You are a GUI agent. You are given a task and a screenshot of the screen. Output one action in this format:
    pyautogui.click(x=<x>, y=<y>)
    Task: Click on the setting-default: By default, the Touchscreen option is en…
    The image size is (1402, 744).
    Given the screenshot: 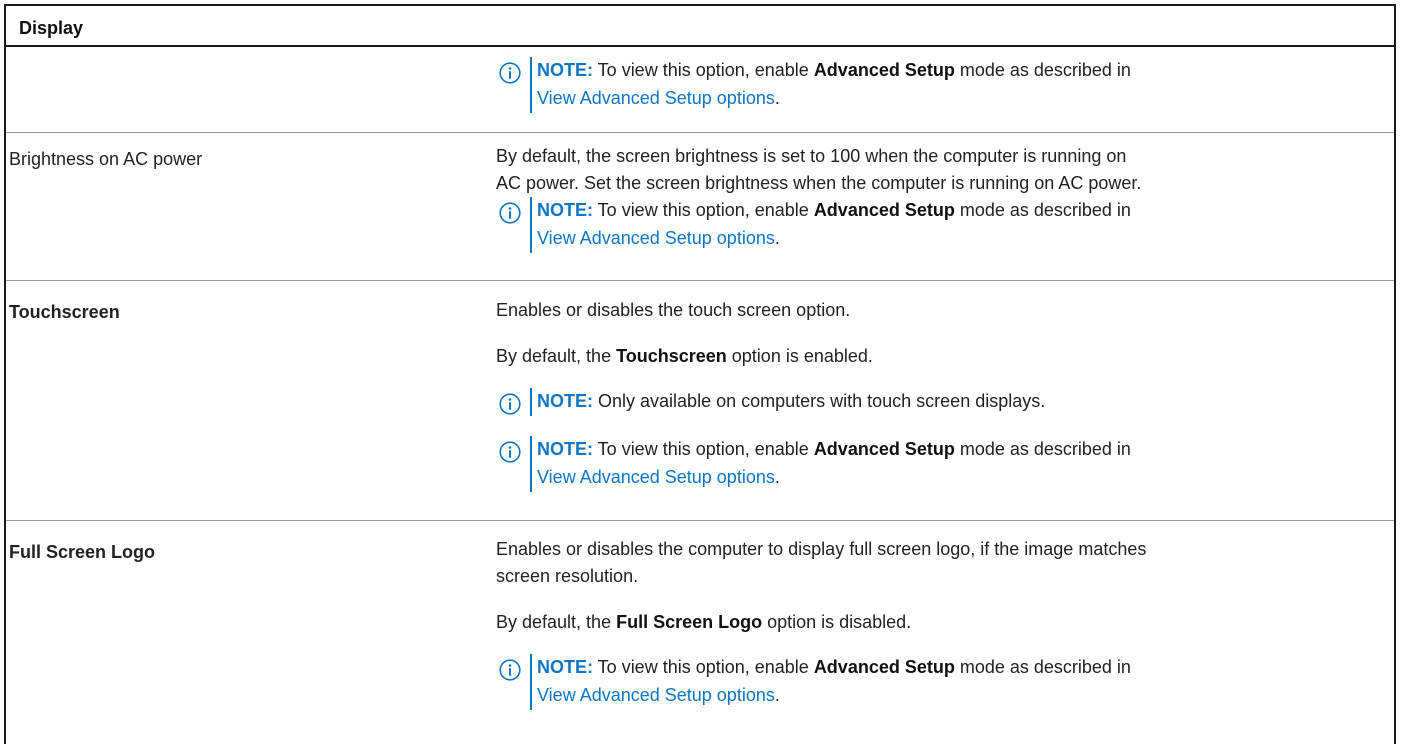 What is the action you would take?
    pyautogui.click(x=684, y=356)
    